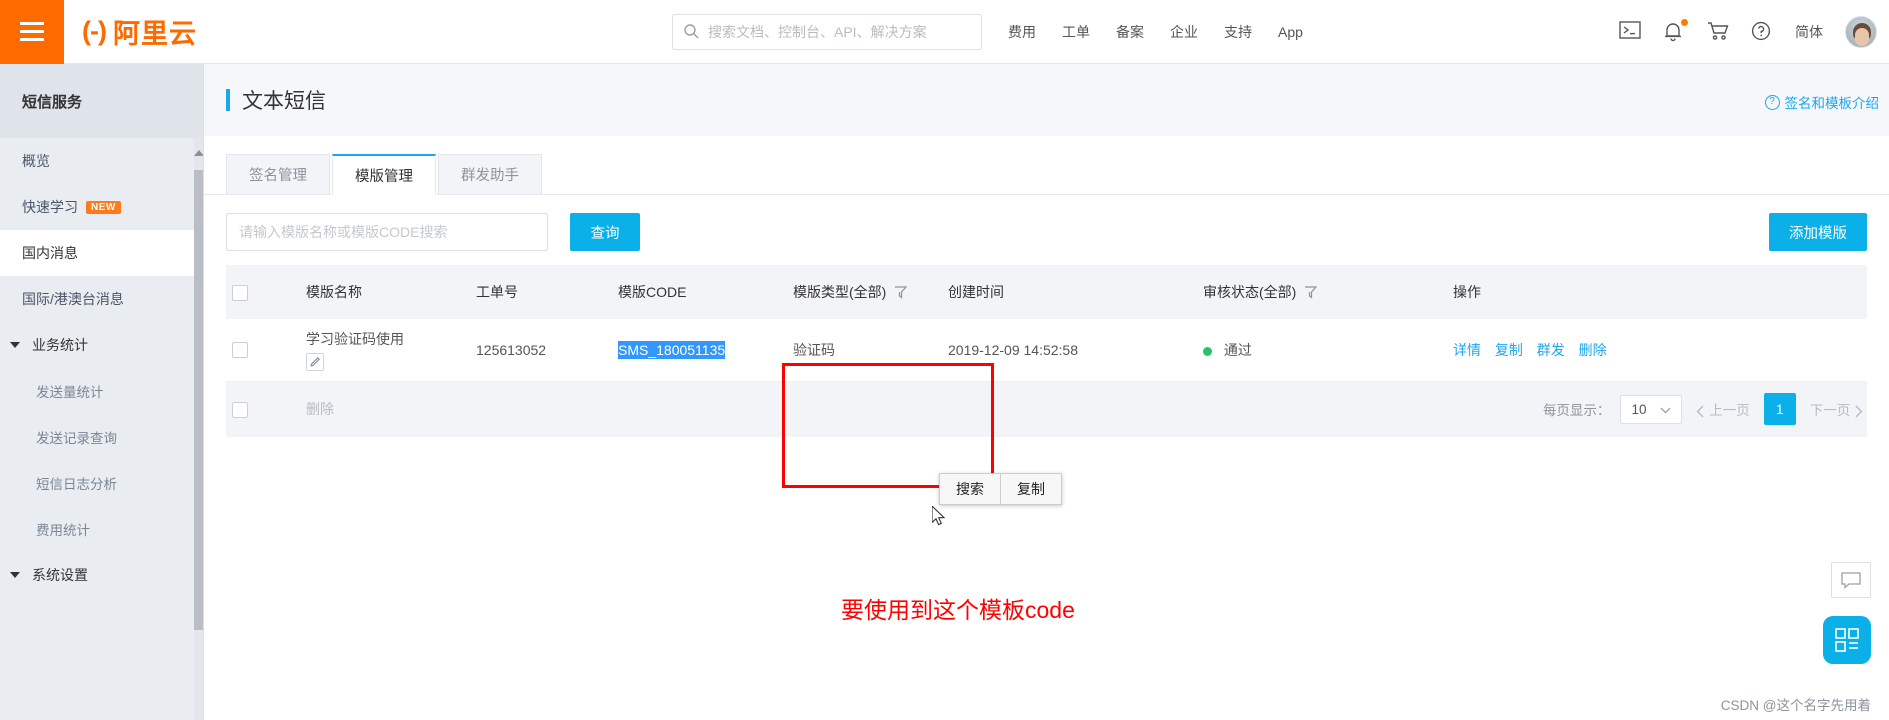 The height and width of the screenshot is (720, 1889). What do you see at coordinates (1718, 32) in the screenshot?
I see `cart-icon` at bounding box center [1718, 32].